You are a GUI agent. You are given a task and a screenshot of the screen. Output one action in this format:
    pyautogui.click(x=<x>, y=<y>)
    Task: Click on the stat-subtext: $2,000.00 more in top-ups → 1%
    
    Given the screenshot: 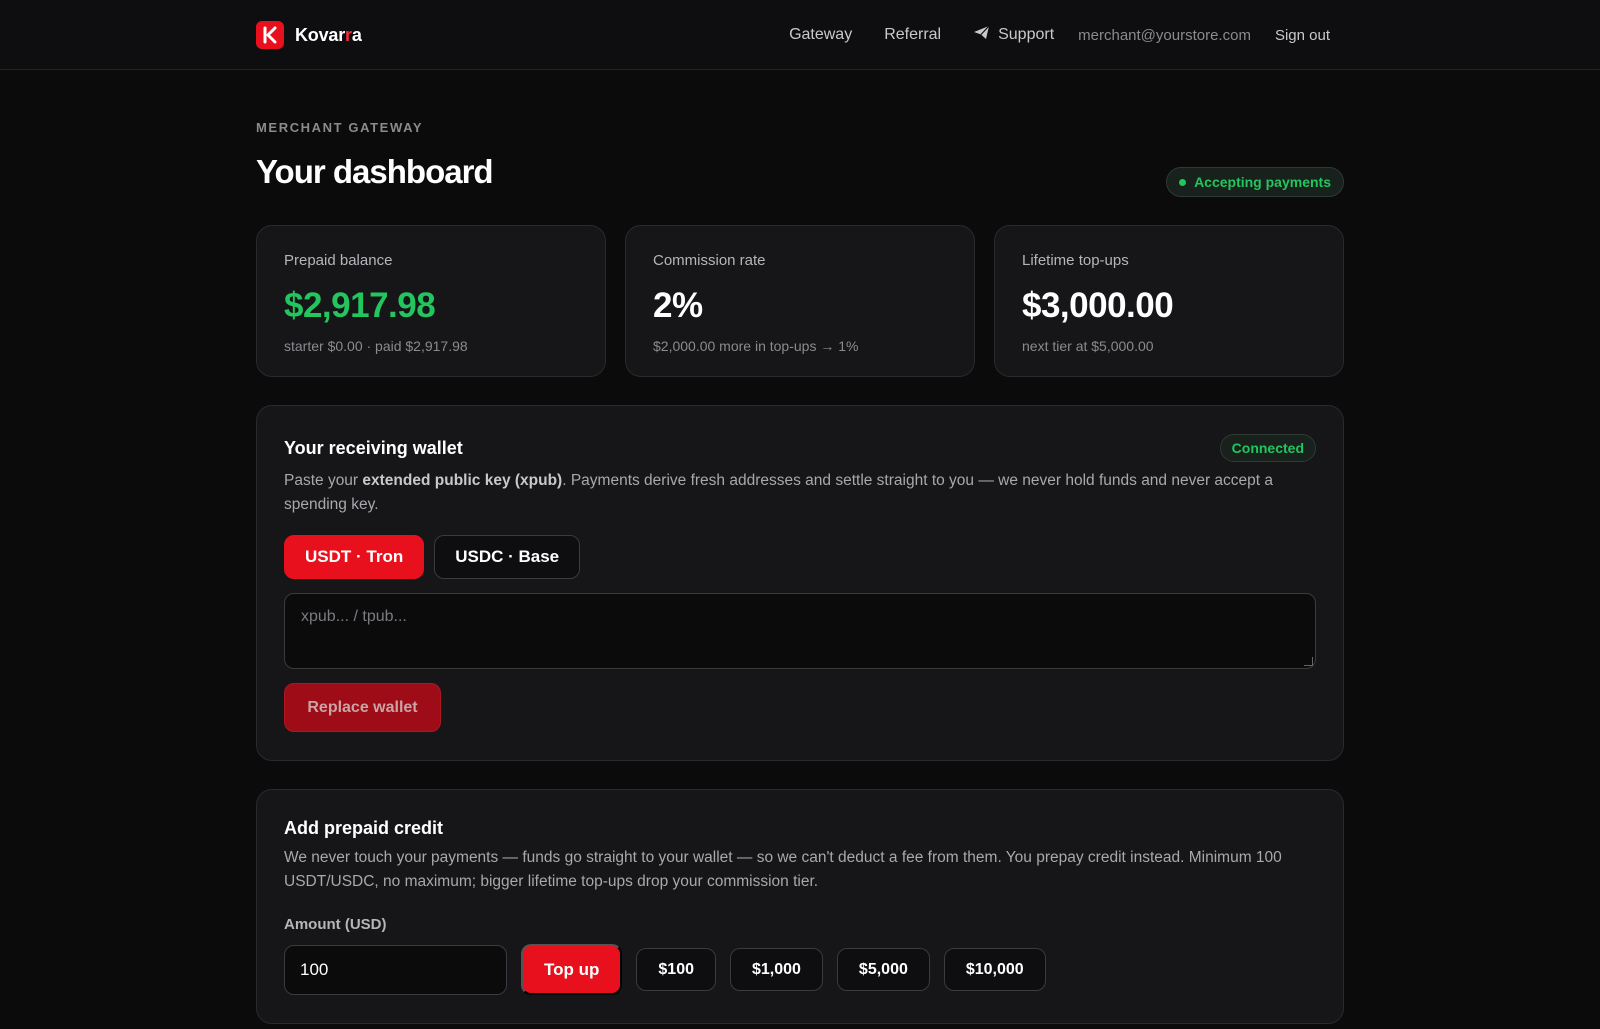 What is the action you would take?
    pyautogui.click(x=756, y=346)
    